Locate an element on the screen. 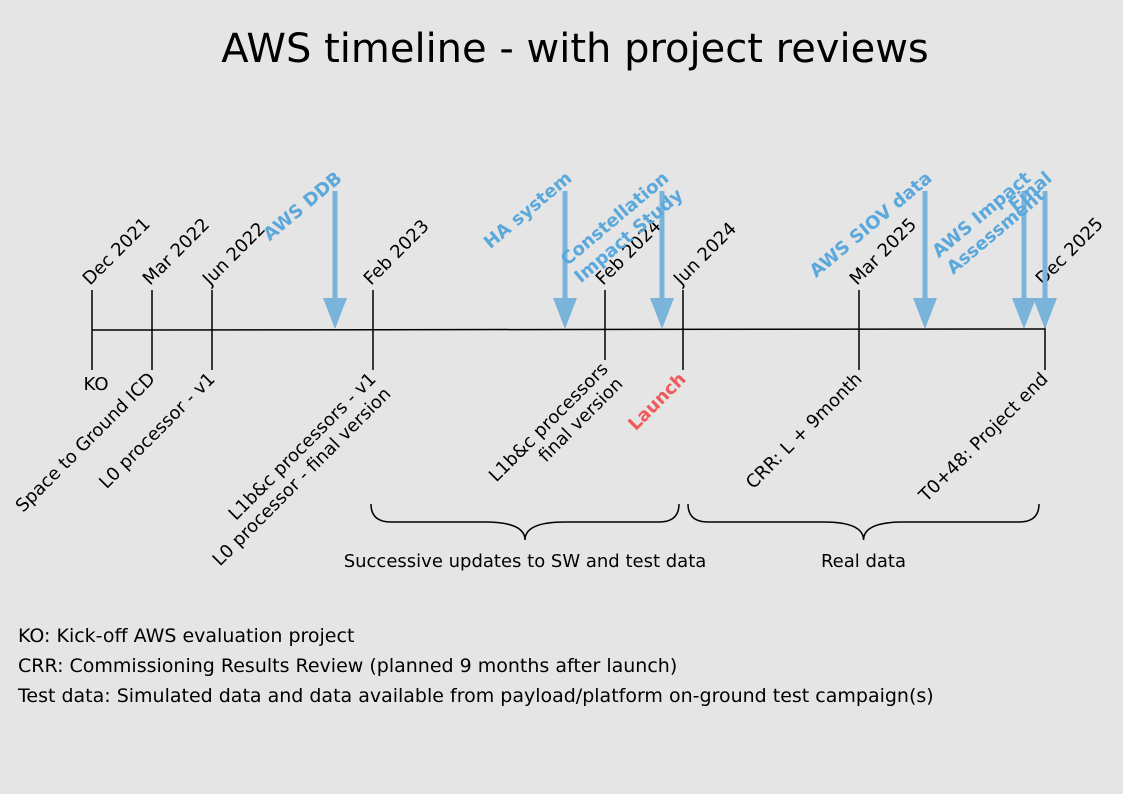 This screenshot has width=1123, height=794. launch-label: Launch is located at coordinates (657, 402).